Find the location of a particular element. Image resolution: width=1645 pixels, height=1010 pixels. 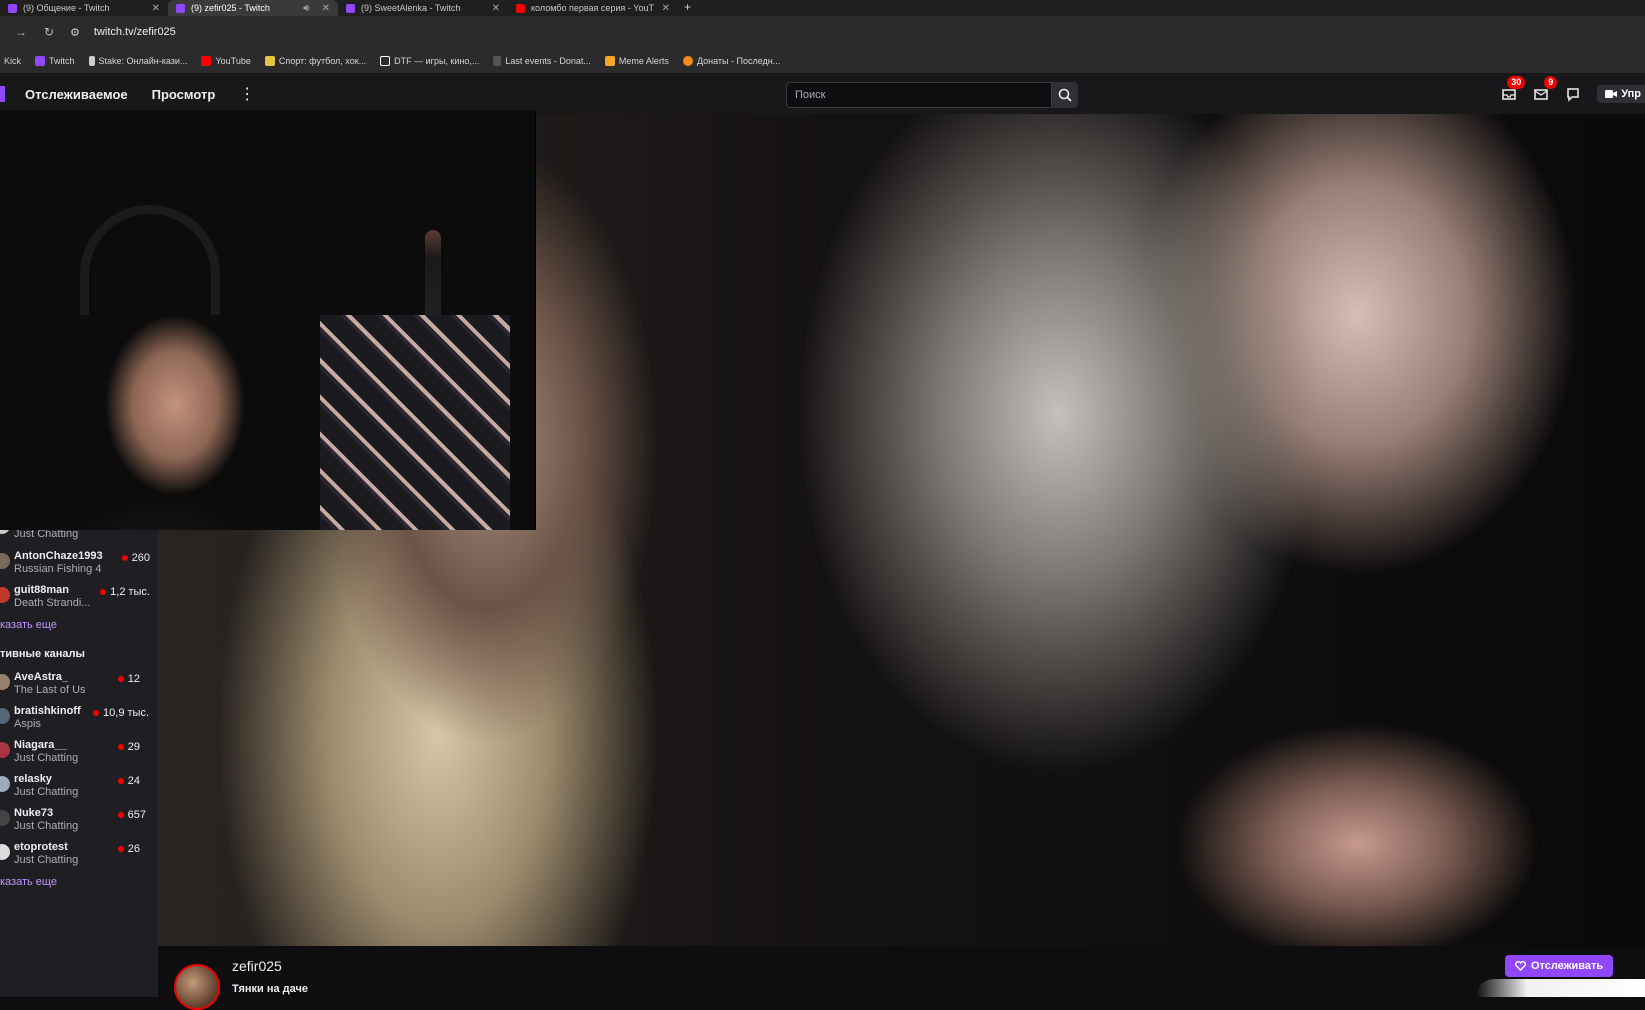

whispers-button: 9 is located at coordinates (1545, 89).